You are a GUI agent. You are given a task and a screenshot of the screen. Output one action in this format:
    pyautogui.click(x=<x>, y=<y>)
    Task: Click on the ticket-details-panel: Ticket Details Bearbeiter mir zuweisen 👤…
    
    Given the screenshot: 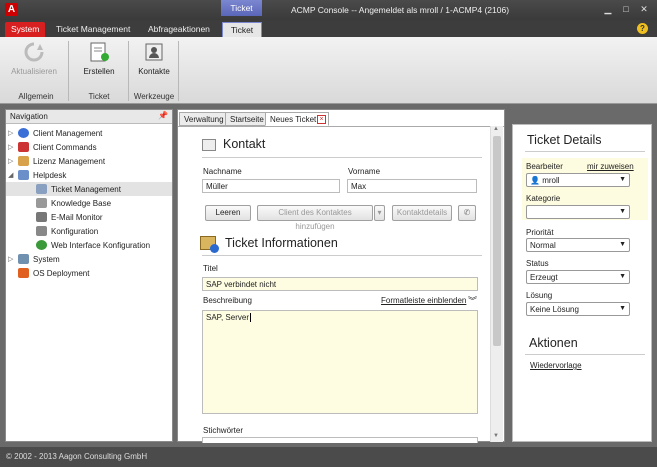 What is the action you would take?
    pyautogui.click(x=582, y=283)
    